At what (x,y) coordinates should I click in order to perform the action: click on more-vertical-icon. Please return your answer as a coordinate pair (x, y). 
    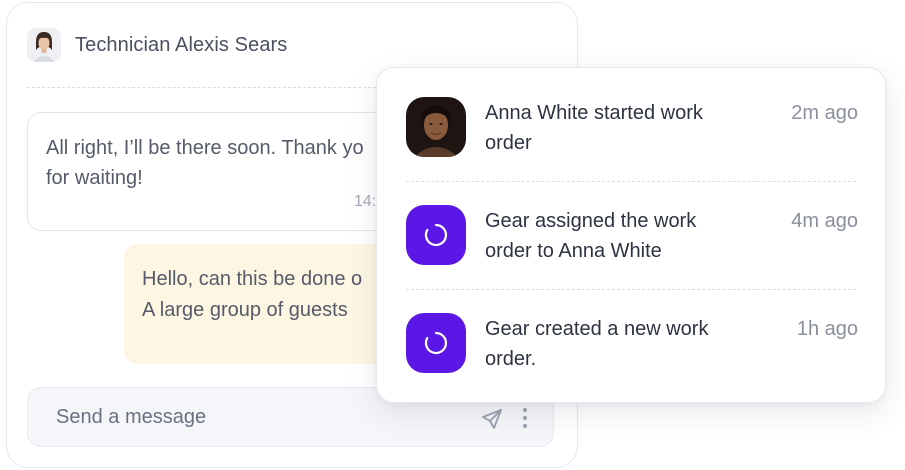
    Looking at the image, I should click on (525, 418).